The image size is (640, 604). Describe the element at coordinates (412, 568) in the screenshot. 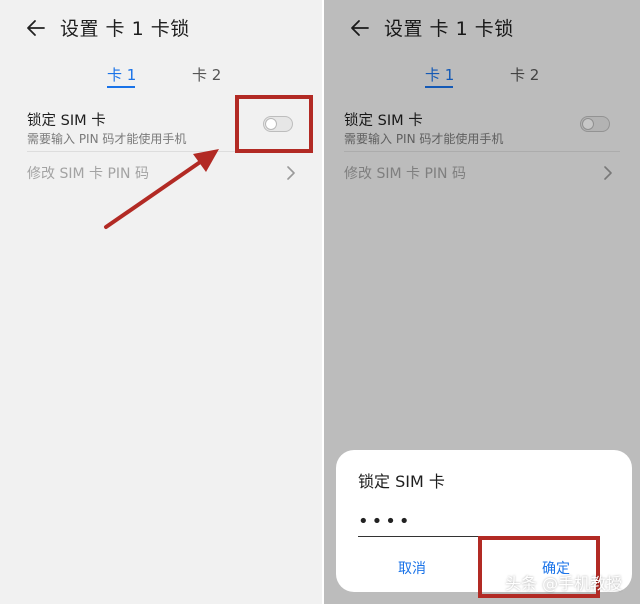

I see `cancel-button: 取消` at that location.